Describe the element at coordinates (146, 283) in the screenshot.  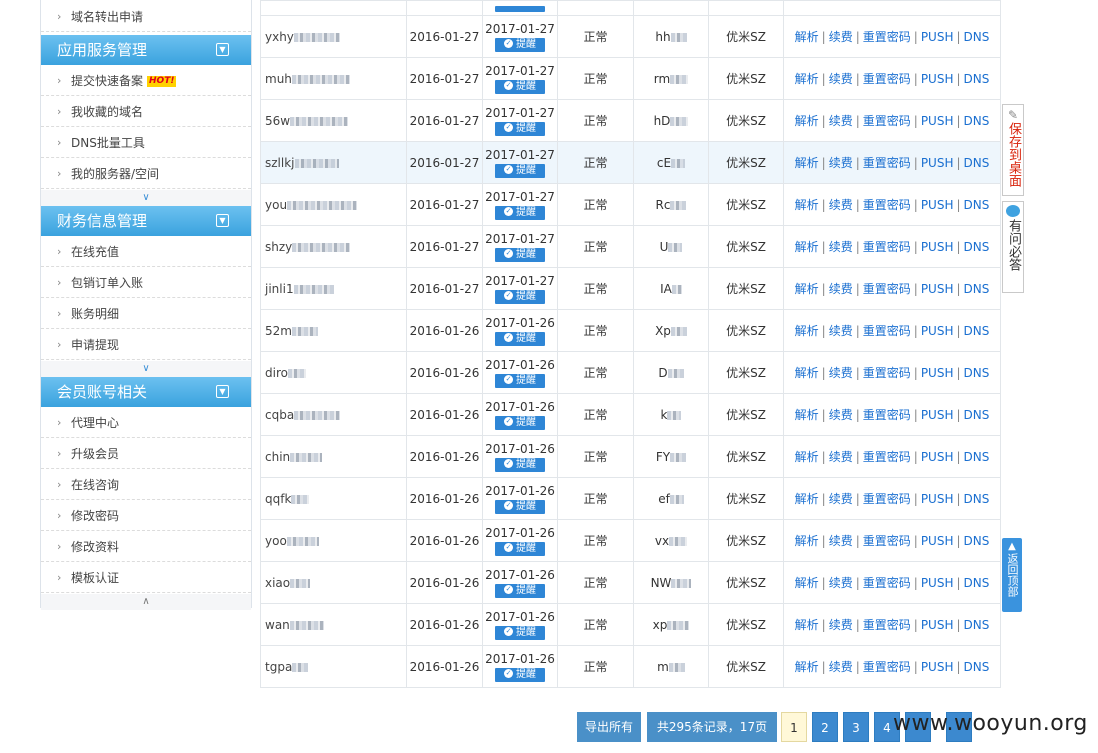
I see `sidebar-item-order-entry: › 包销订单入账` at that location.